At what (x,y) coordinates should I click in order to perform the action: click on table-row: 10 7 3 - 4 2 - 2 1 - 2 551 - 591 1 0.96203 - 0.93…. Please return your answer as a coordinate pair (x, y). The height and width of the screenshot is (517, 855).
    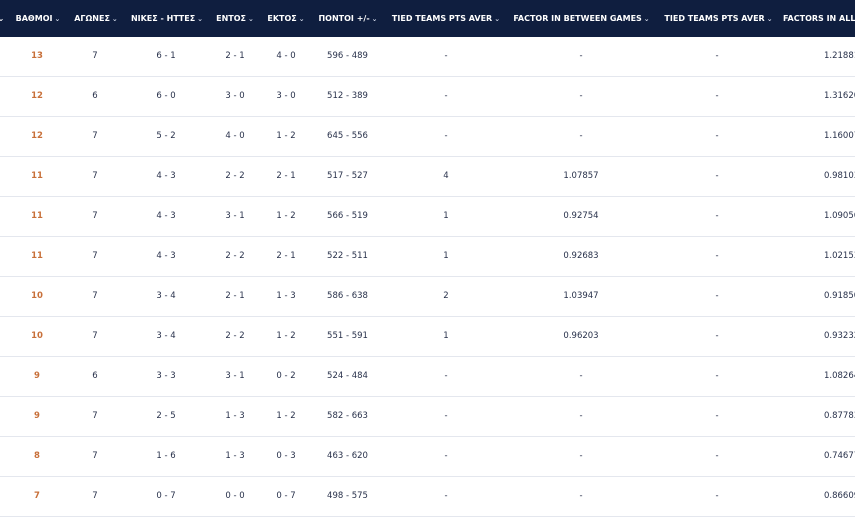
    Looking at the image, I should click on (427, 337).